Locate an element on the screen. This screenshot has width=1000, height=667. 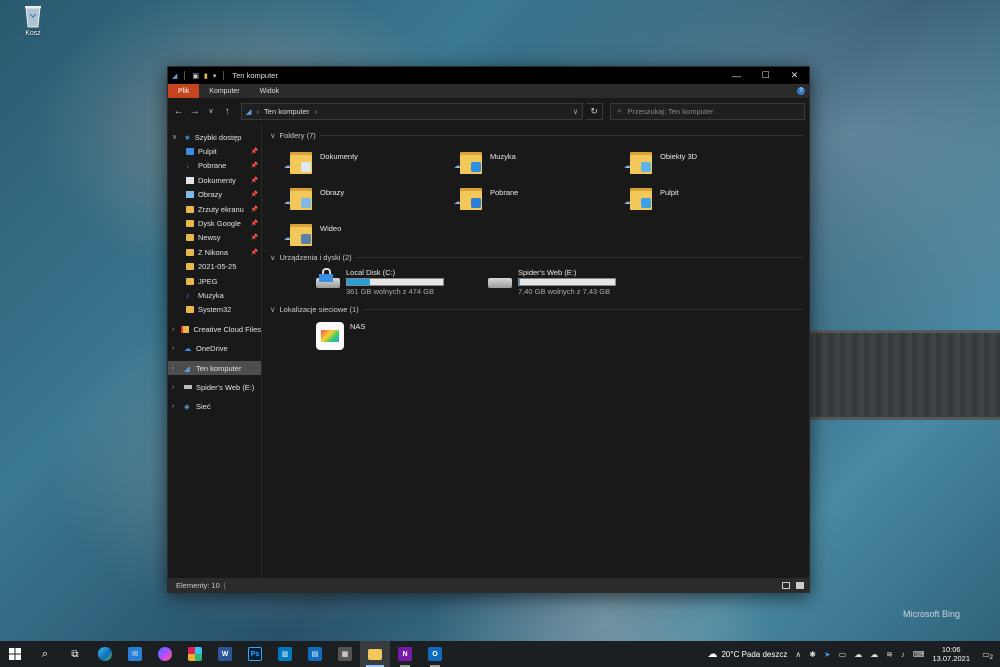
title-bar: ◢ ▣ ▮ ▾ Ten komputer — ☐ ✕ is located at coordinates (488, 75).